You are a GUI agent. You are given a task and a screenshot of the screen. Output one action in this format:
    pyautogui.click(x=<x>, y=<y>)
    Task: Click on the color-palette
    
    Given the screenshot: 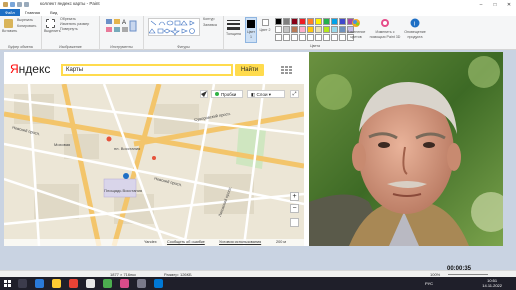 What is the action you would take?
    pyautogui.click(x=314, y=29)
    